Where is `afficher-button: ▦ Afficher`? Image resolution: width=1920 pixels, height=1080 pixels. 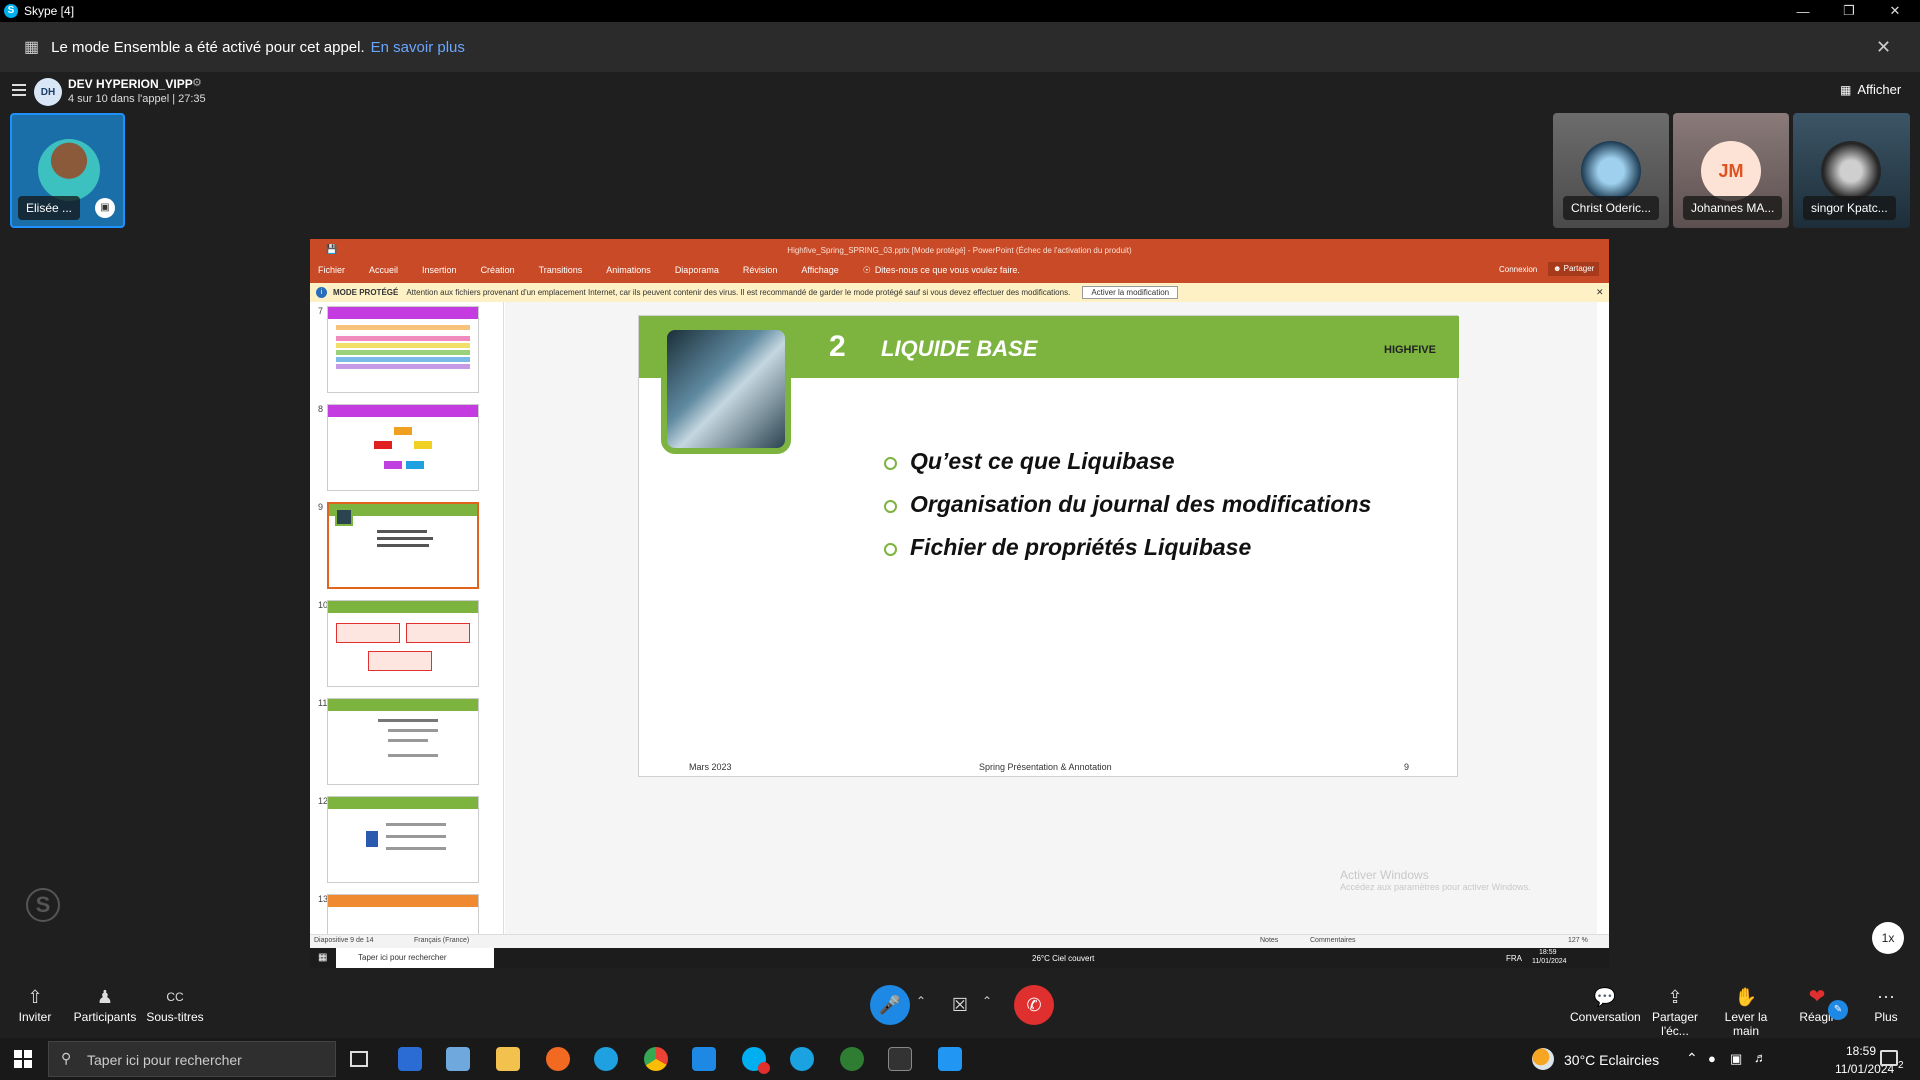
afficher-button: ▦ Afficher is located at coordinates (1870, 89).